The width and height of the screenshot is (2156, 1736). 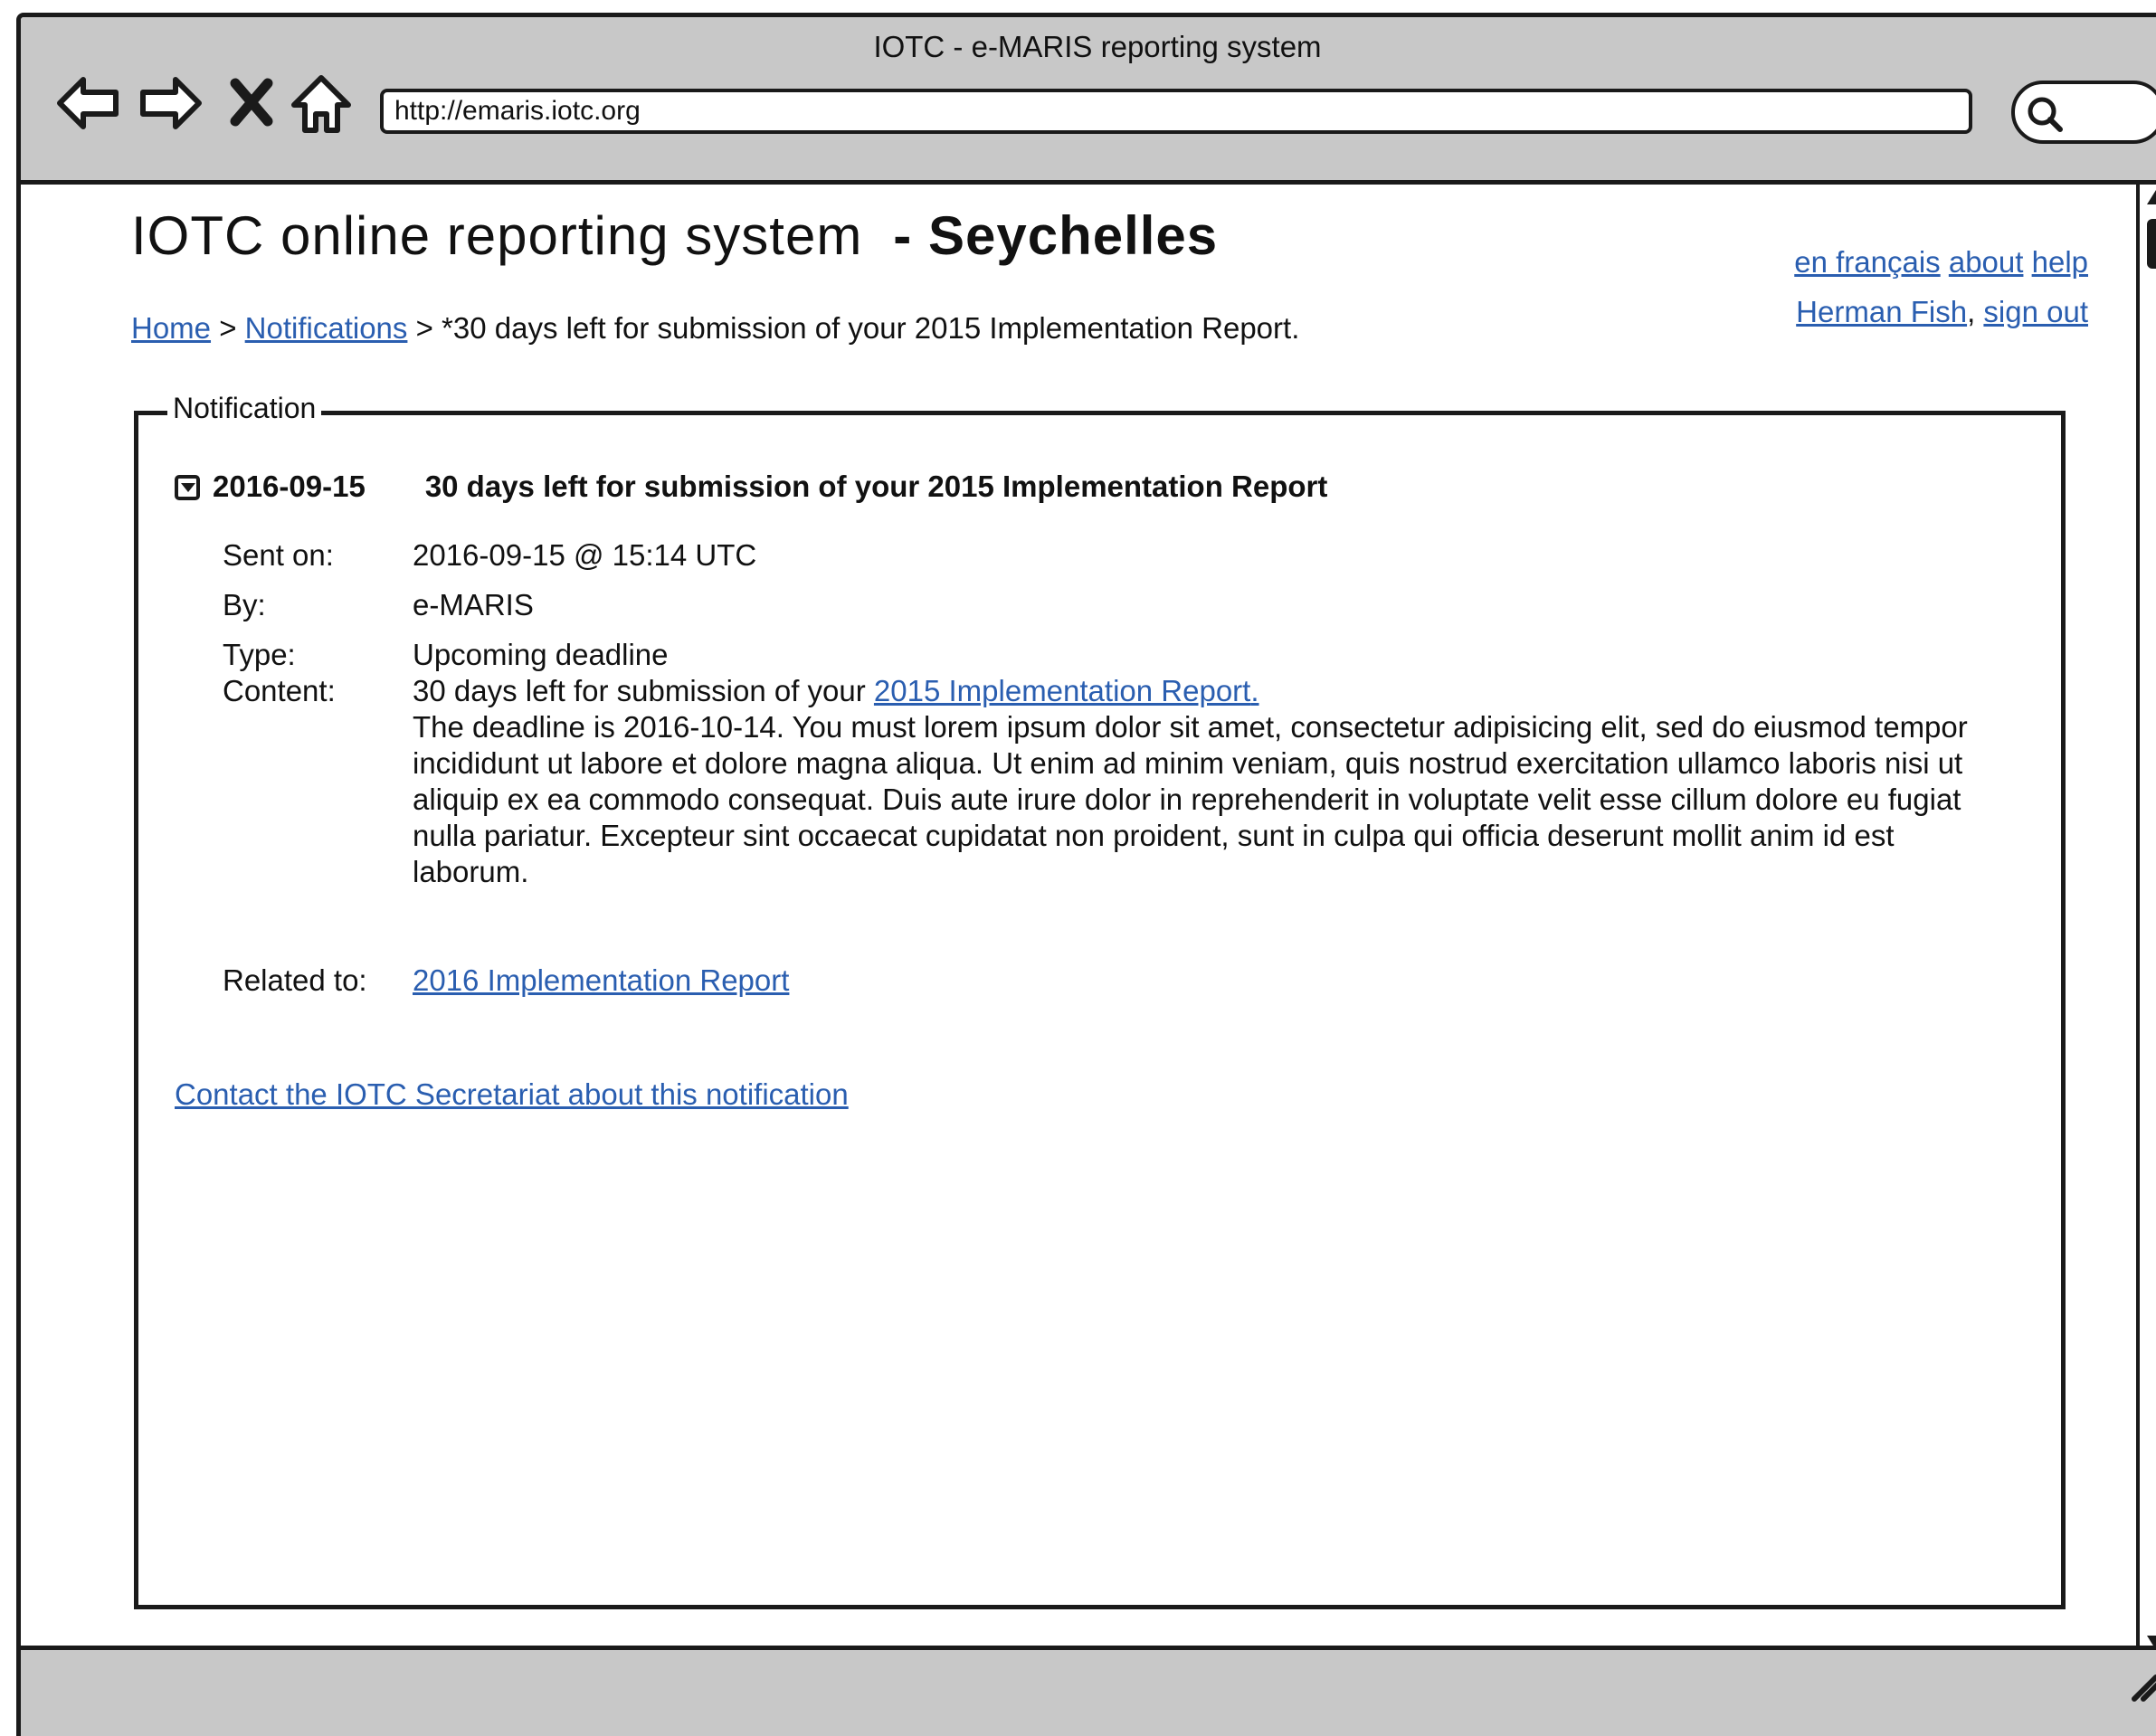 What do you see at coordinates (639, 690) in the screenshot?
I see `content-prefix: 30 days left for submission of your` at bounding box center [639, 690].